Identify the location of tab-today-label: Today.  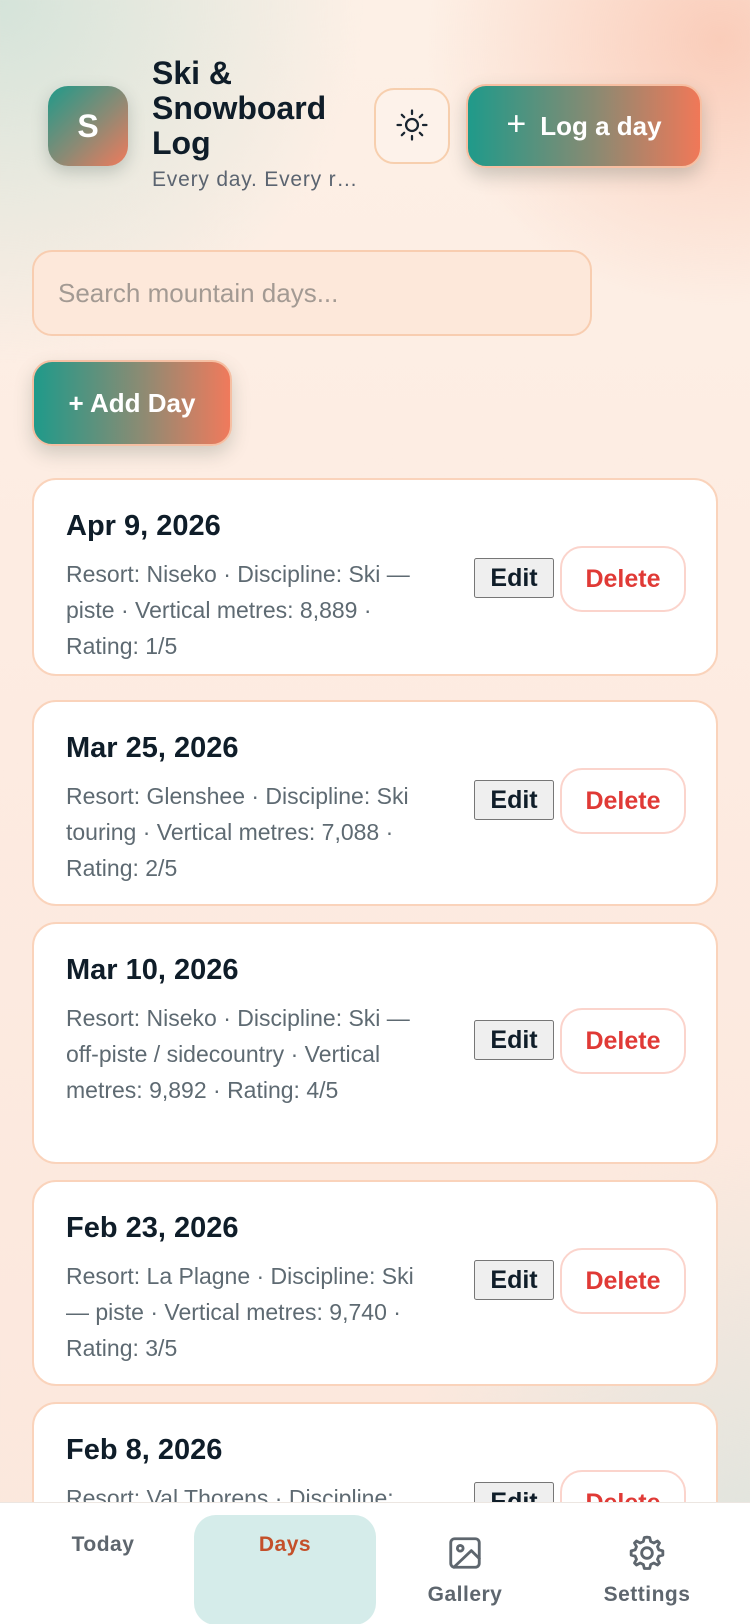
(103, 1544).